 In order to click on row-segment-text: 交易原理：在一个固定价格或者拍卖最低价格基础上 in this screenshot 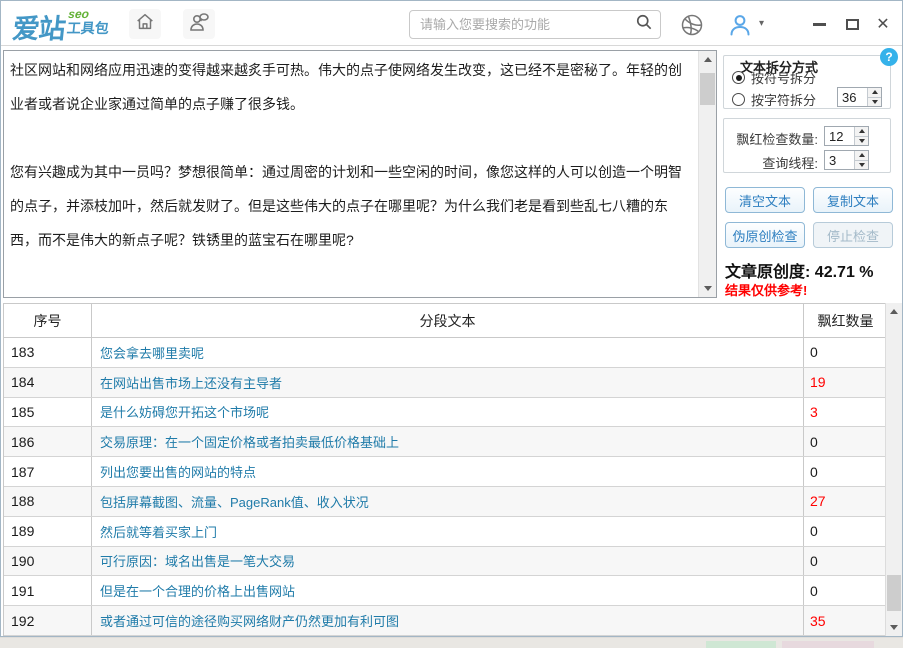, I will do `click(448, 442)`.